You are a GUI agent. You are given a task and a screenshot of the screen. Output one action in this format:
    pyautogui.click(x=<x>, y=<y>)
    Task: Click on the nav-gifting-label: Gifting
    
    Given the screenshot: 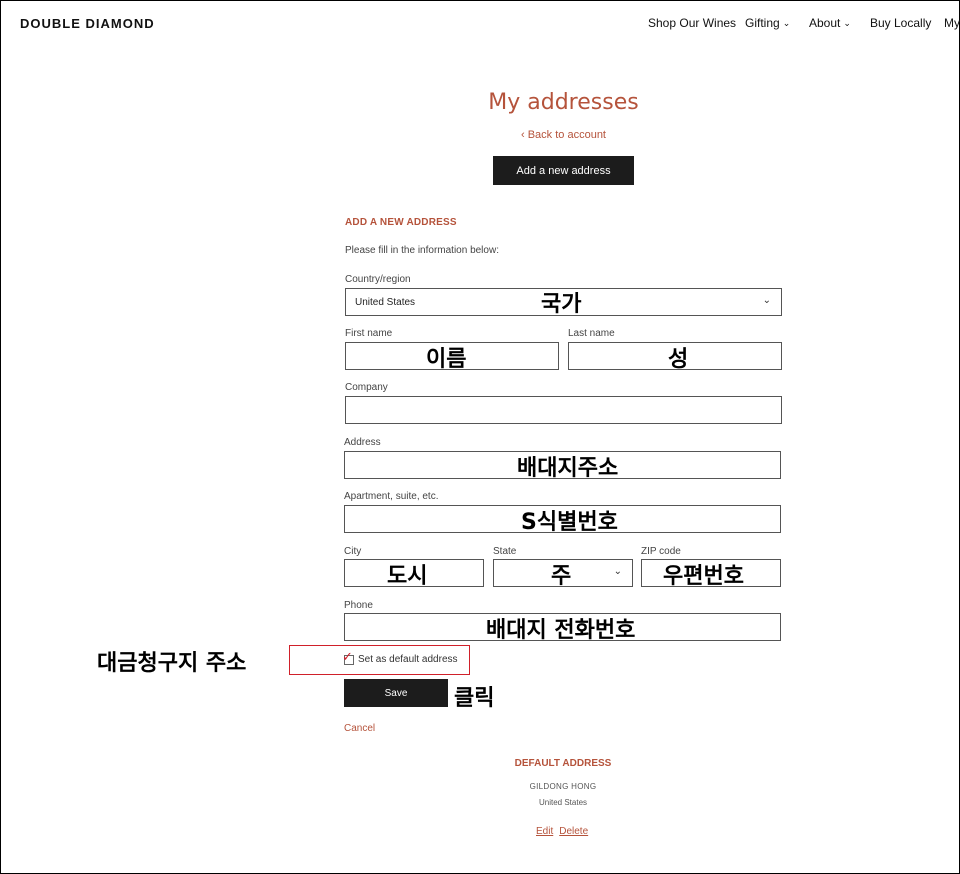 What is the action you would take?
    pyautogui.click(x=762, y=23)
    